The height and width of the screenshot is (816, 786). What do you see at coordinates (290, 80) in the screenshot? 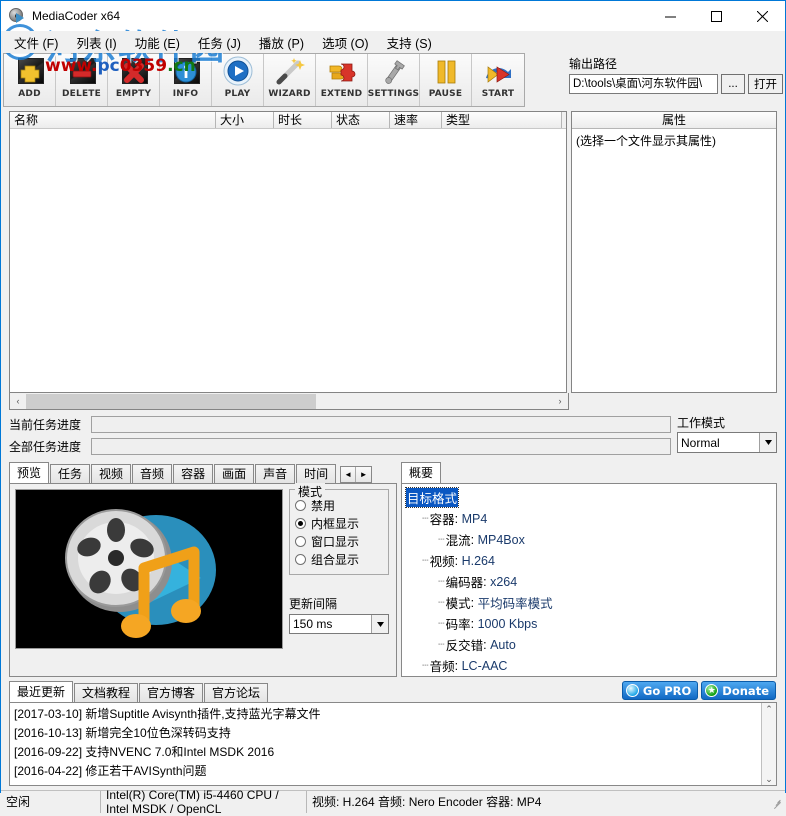
I see `toolbar-button-wizard: WIZARD` at bounding box center [290, 80].